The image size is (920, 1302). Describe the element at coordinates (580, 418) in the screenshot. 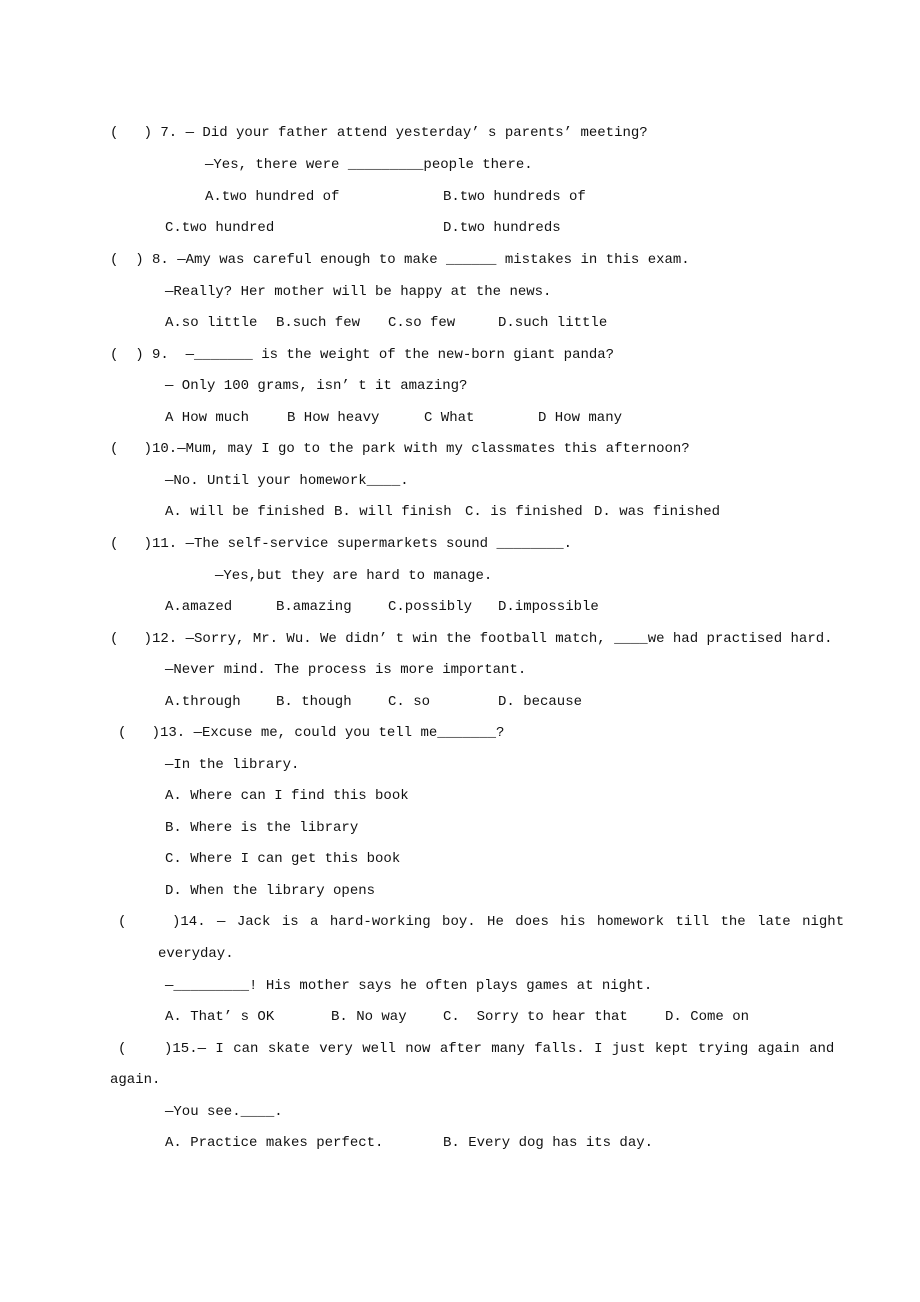

I see `q9-option-d: D How many` at that location.